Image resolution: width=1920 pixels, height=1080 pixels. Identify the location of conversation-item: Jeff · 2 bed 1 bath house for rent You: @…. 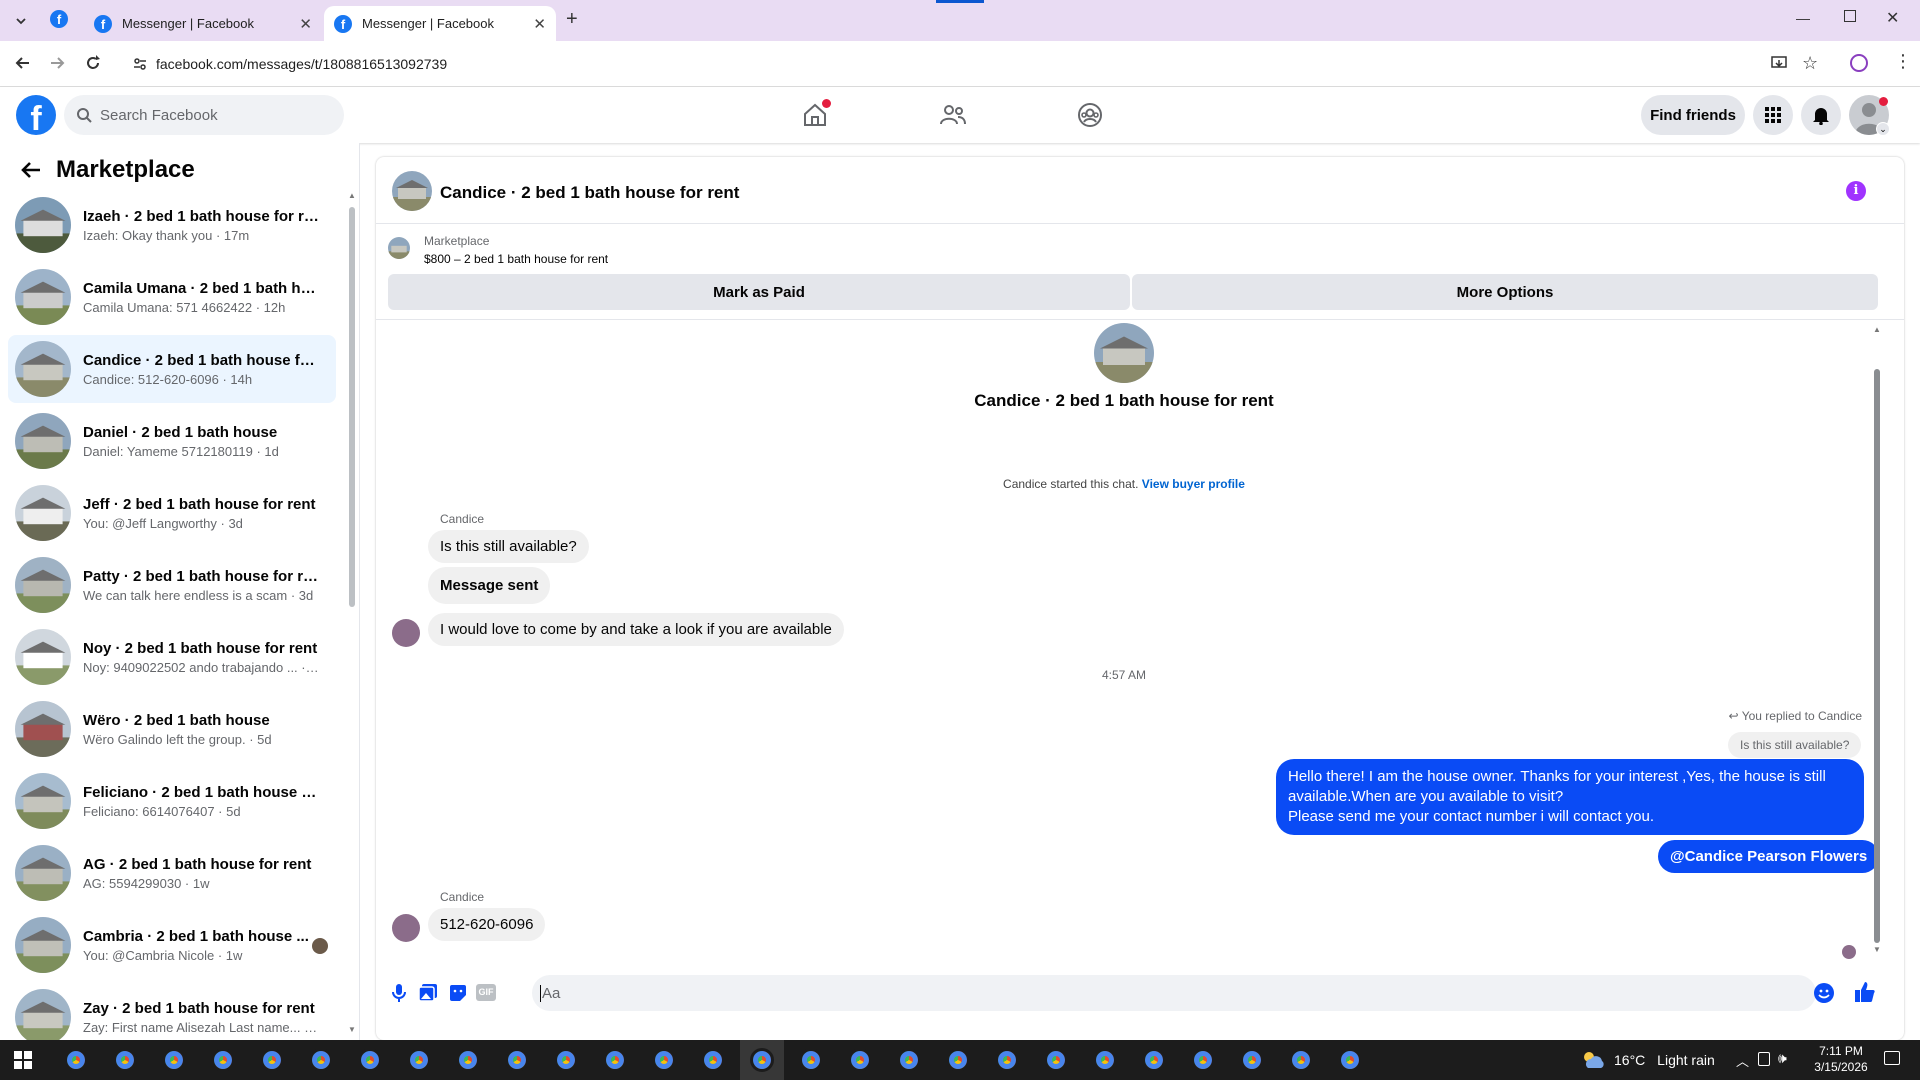
(172, 513).